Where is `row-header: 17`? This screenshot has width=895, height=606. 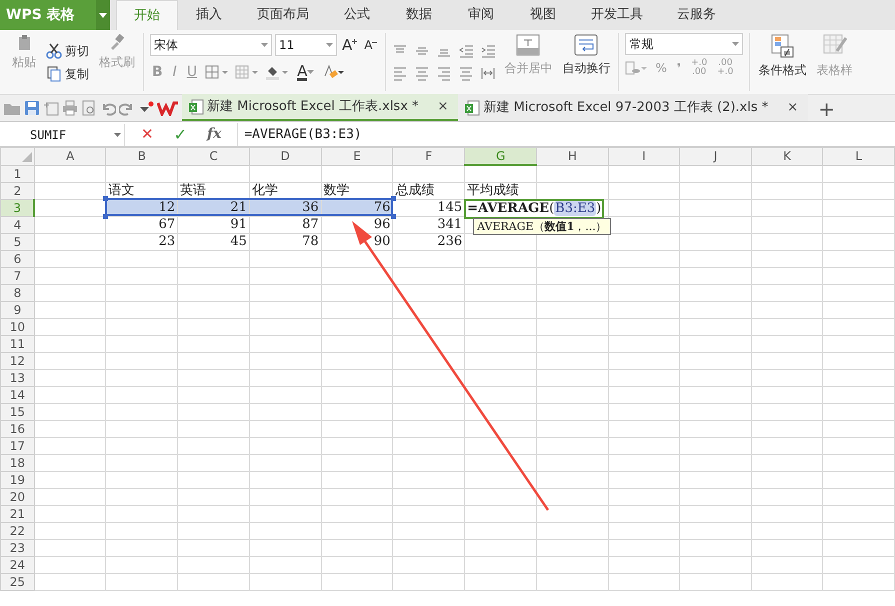
row-header: 17 is located at coordinates (17, 445).